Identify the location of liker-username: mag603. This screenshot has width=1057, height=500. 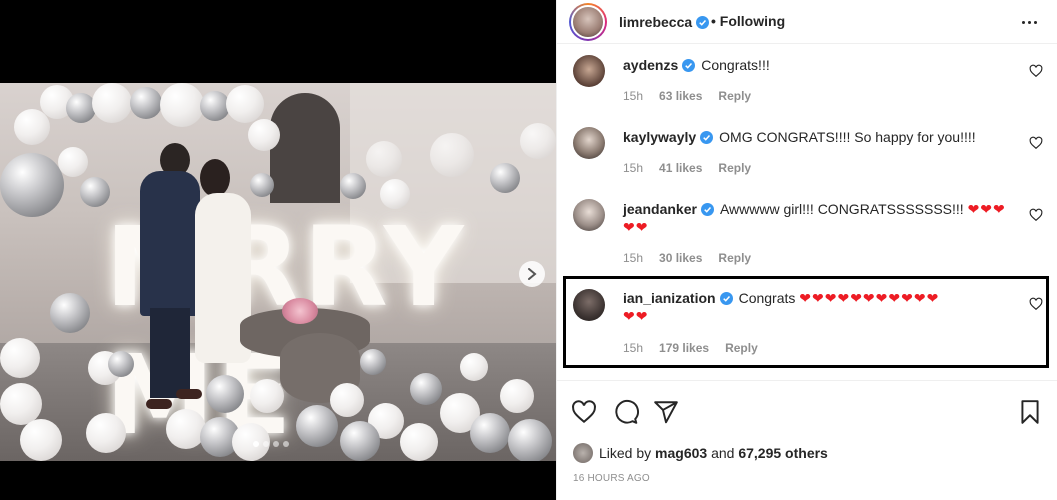
(681, 453).